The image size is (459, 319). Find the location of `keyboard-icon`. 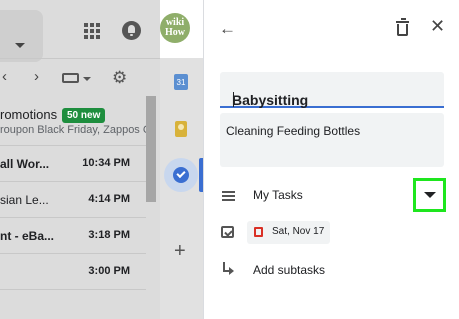

keyboard-icon is located at coordinates (70, 78).